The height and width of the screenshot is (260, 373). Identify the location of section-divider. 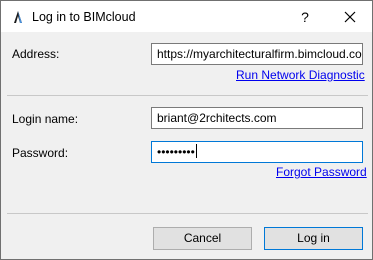
(187, 95).